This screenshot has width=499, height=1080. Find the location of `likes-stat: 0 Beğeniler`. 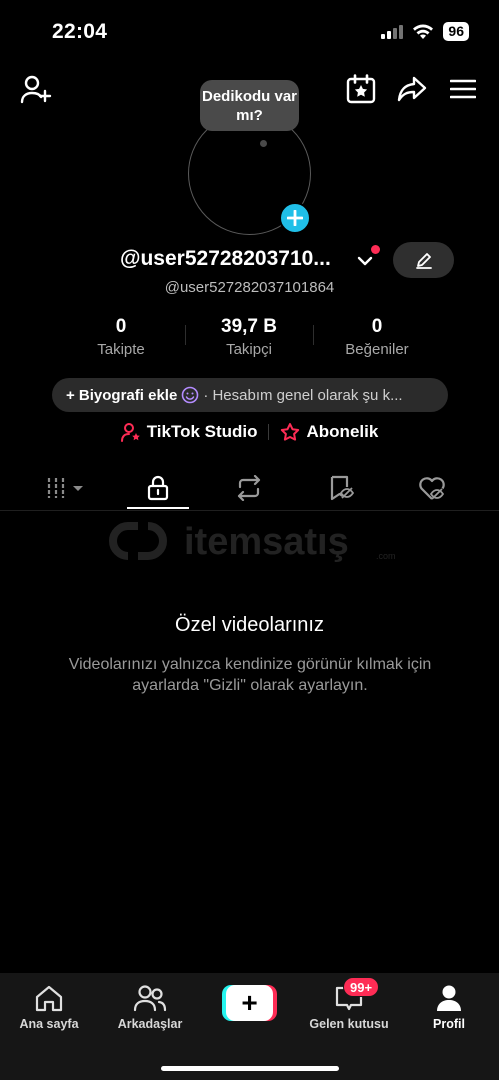

likes-stat: 0 Beğeniler is located at coordinates (377, 337).